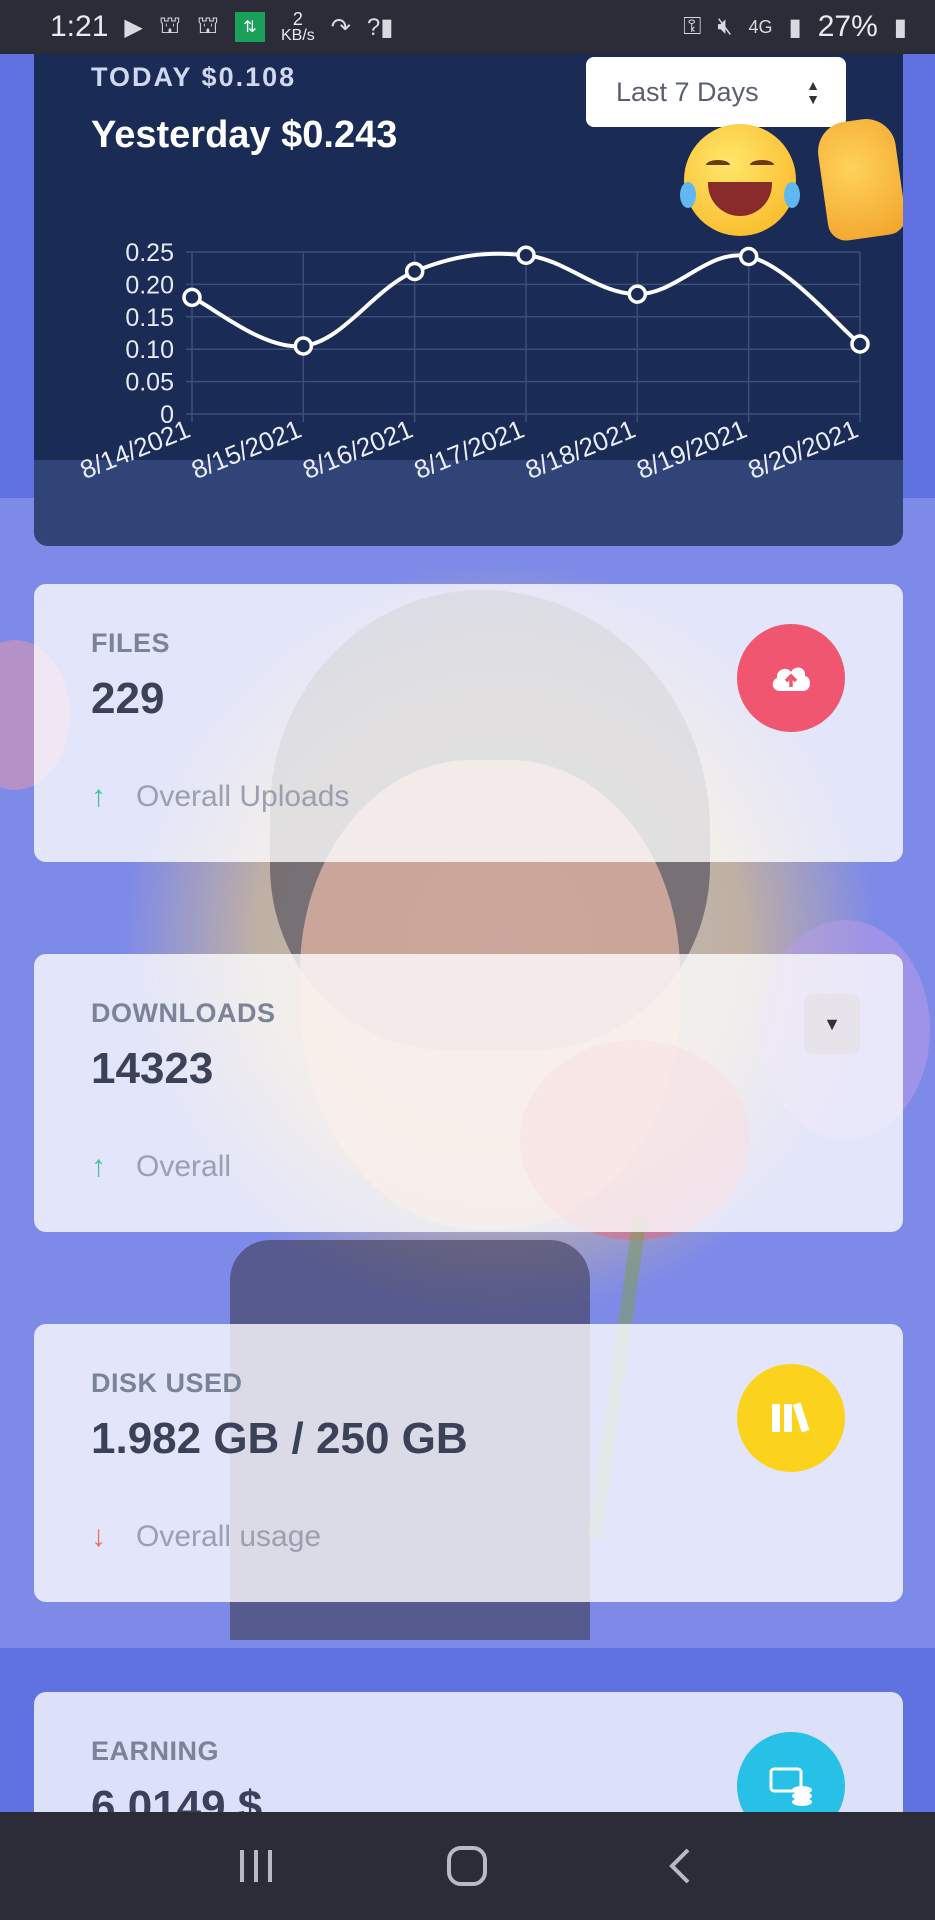 The image size is (935, 1920). Describe the element at coordinates (229, 1536) in the screenshot. I see `disk-footer-text: Overall usage` at that location.